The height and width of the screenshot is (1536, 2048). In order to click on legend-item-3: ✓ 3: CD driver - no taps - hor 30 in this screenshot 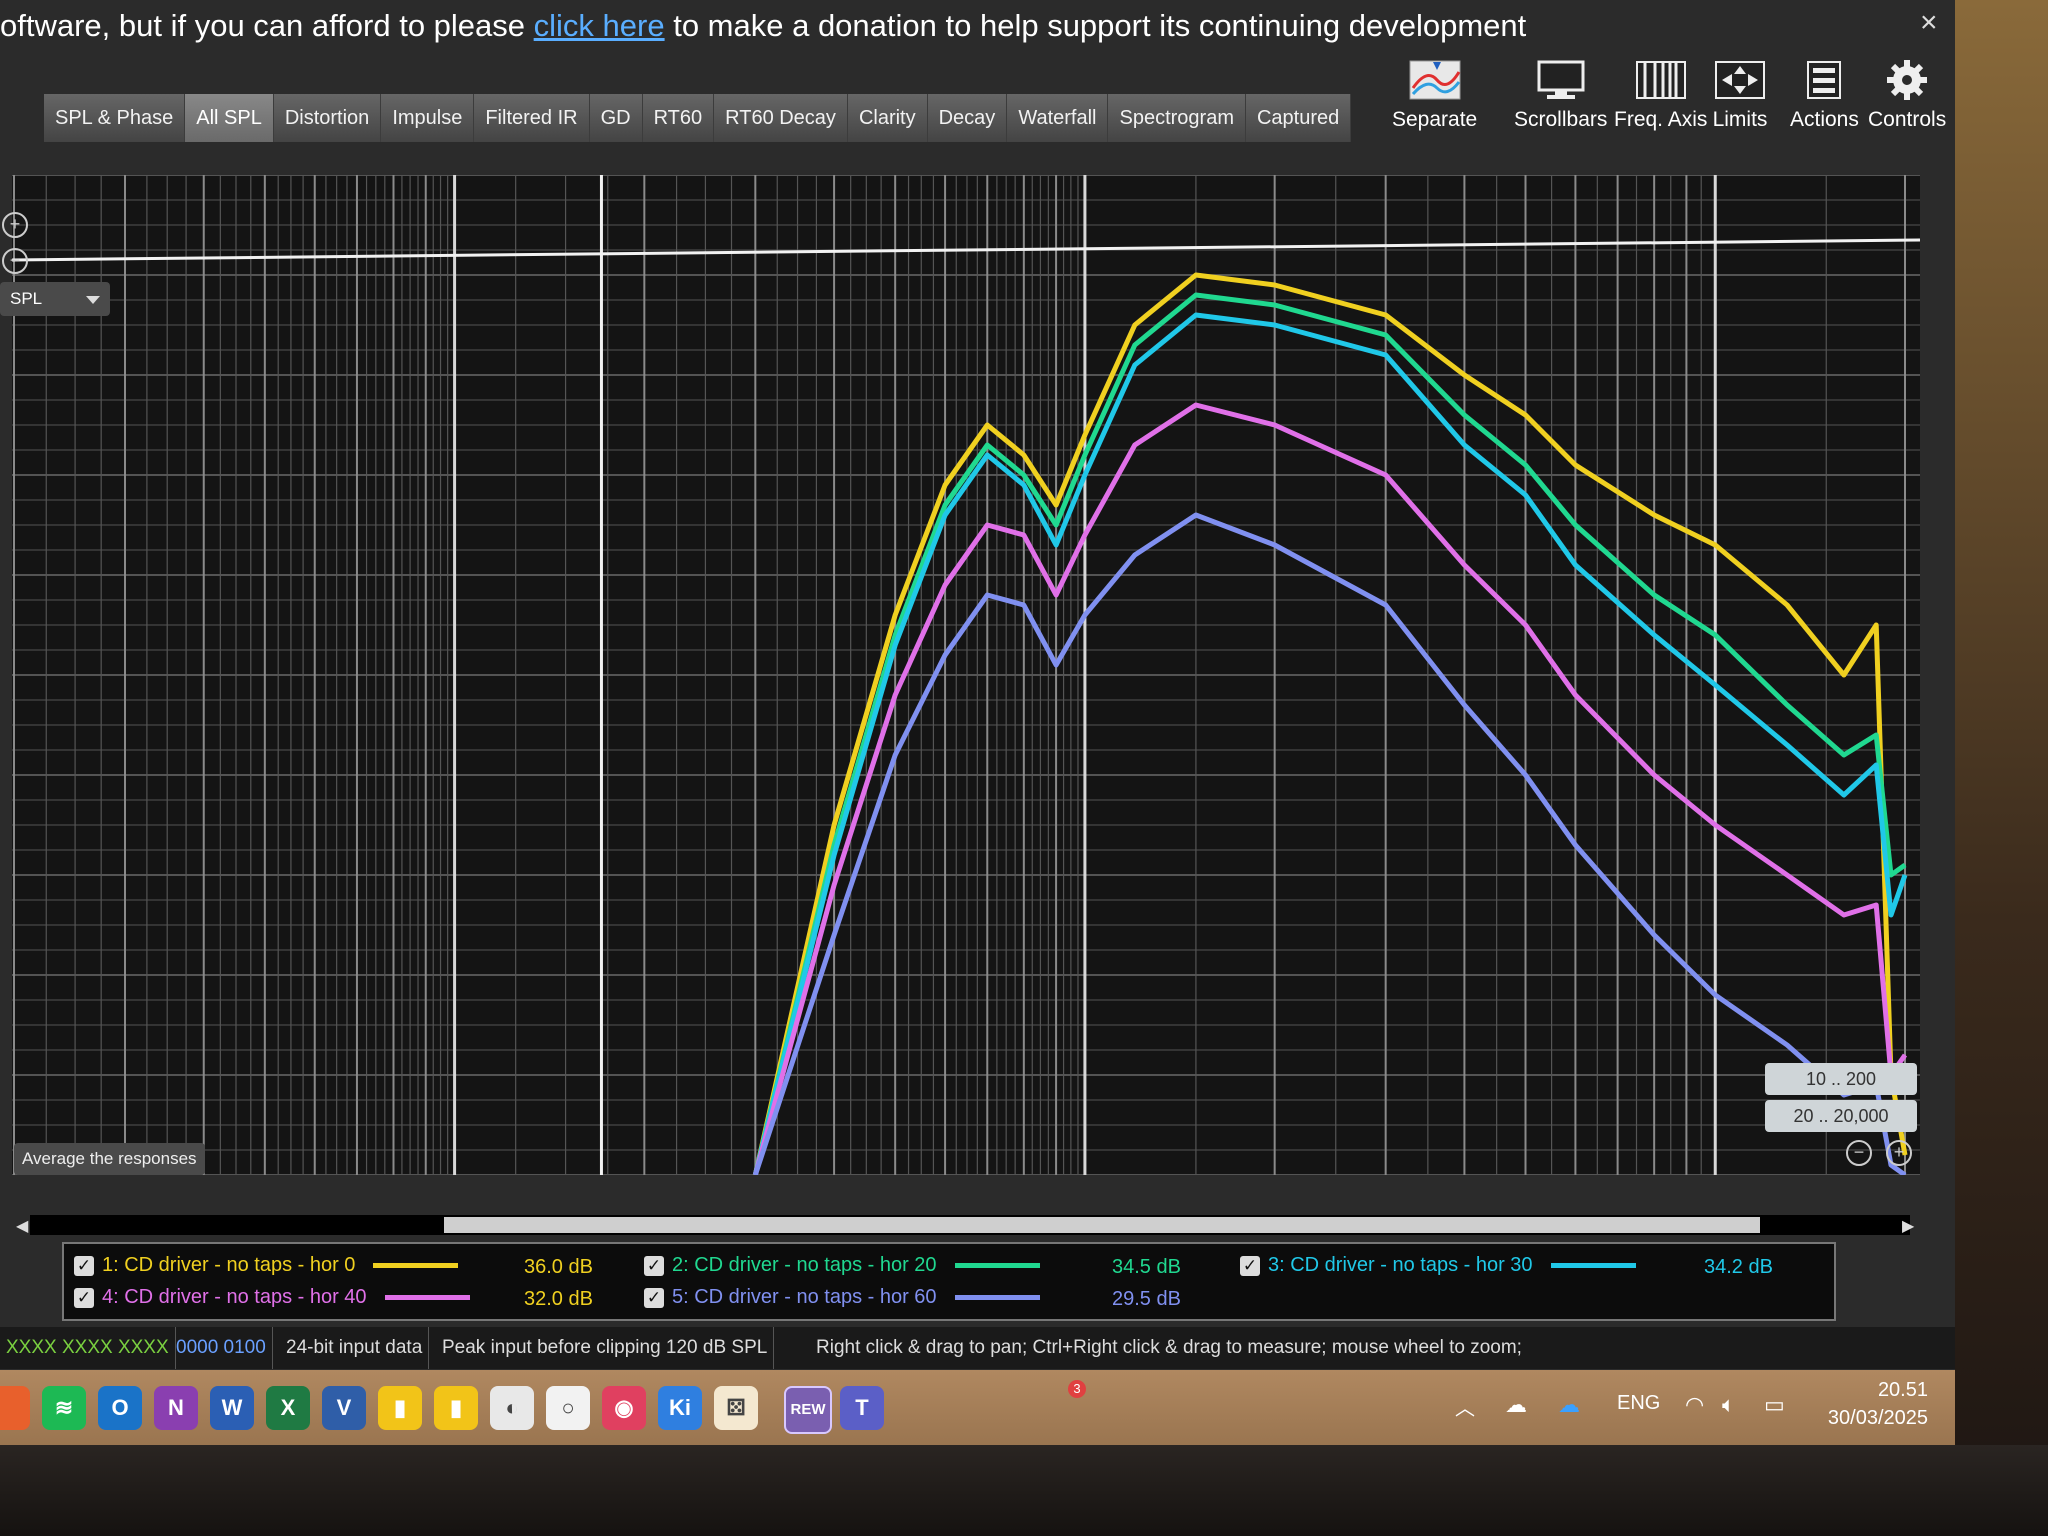, I will do `click(1438, 1265)`.